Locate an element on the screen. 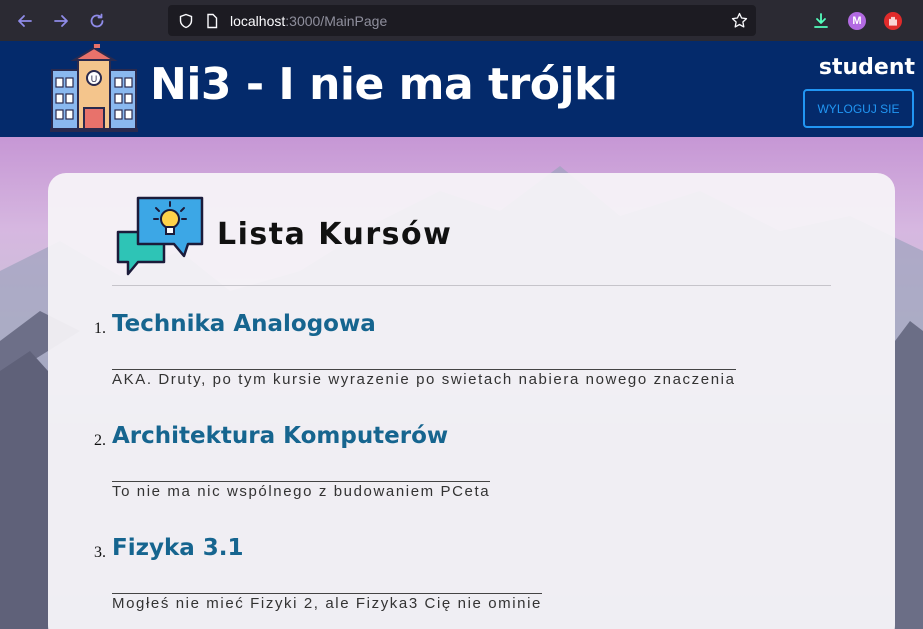 The width and height of the screenshot is (923, 629). browser-toolbar: localhost:3000/MainPage M is located at coordinates (461, 20).